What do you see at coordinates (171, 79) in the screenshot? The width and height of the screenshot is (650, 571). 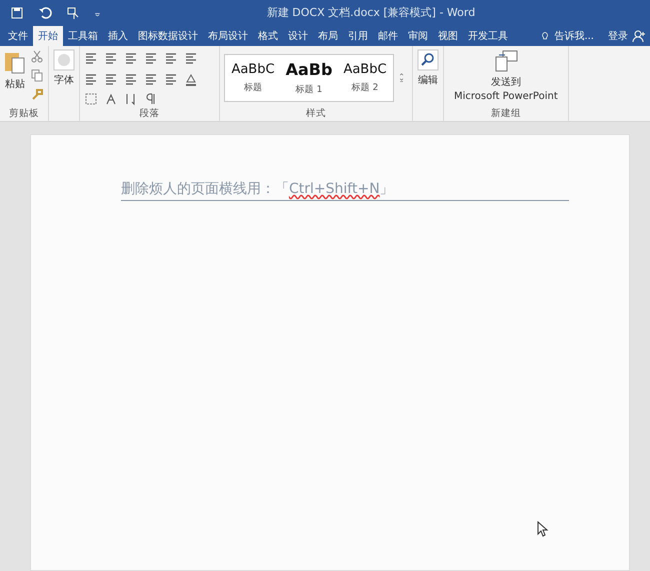 I see `line-spacing-icon` at bounding box center [171, 79].